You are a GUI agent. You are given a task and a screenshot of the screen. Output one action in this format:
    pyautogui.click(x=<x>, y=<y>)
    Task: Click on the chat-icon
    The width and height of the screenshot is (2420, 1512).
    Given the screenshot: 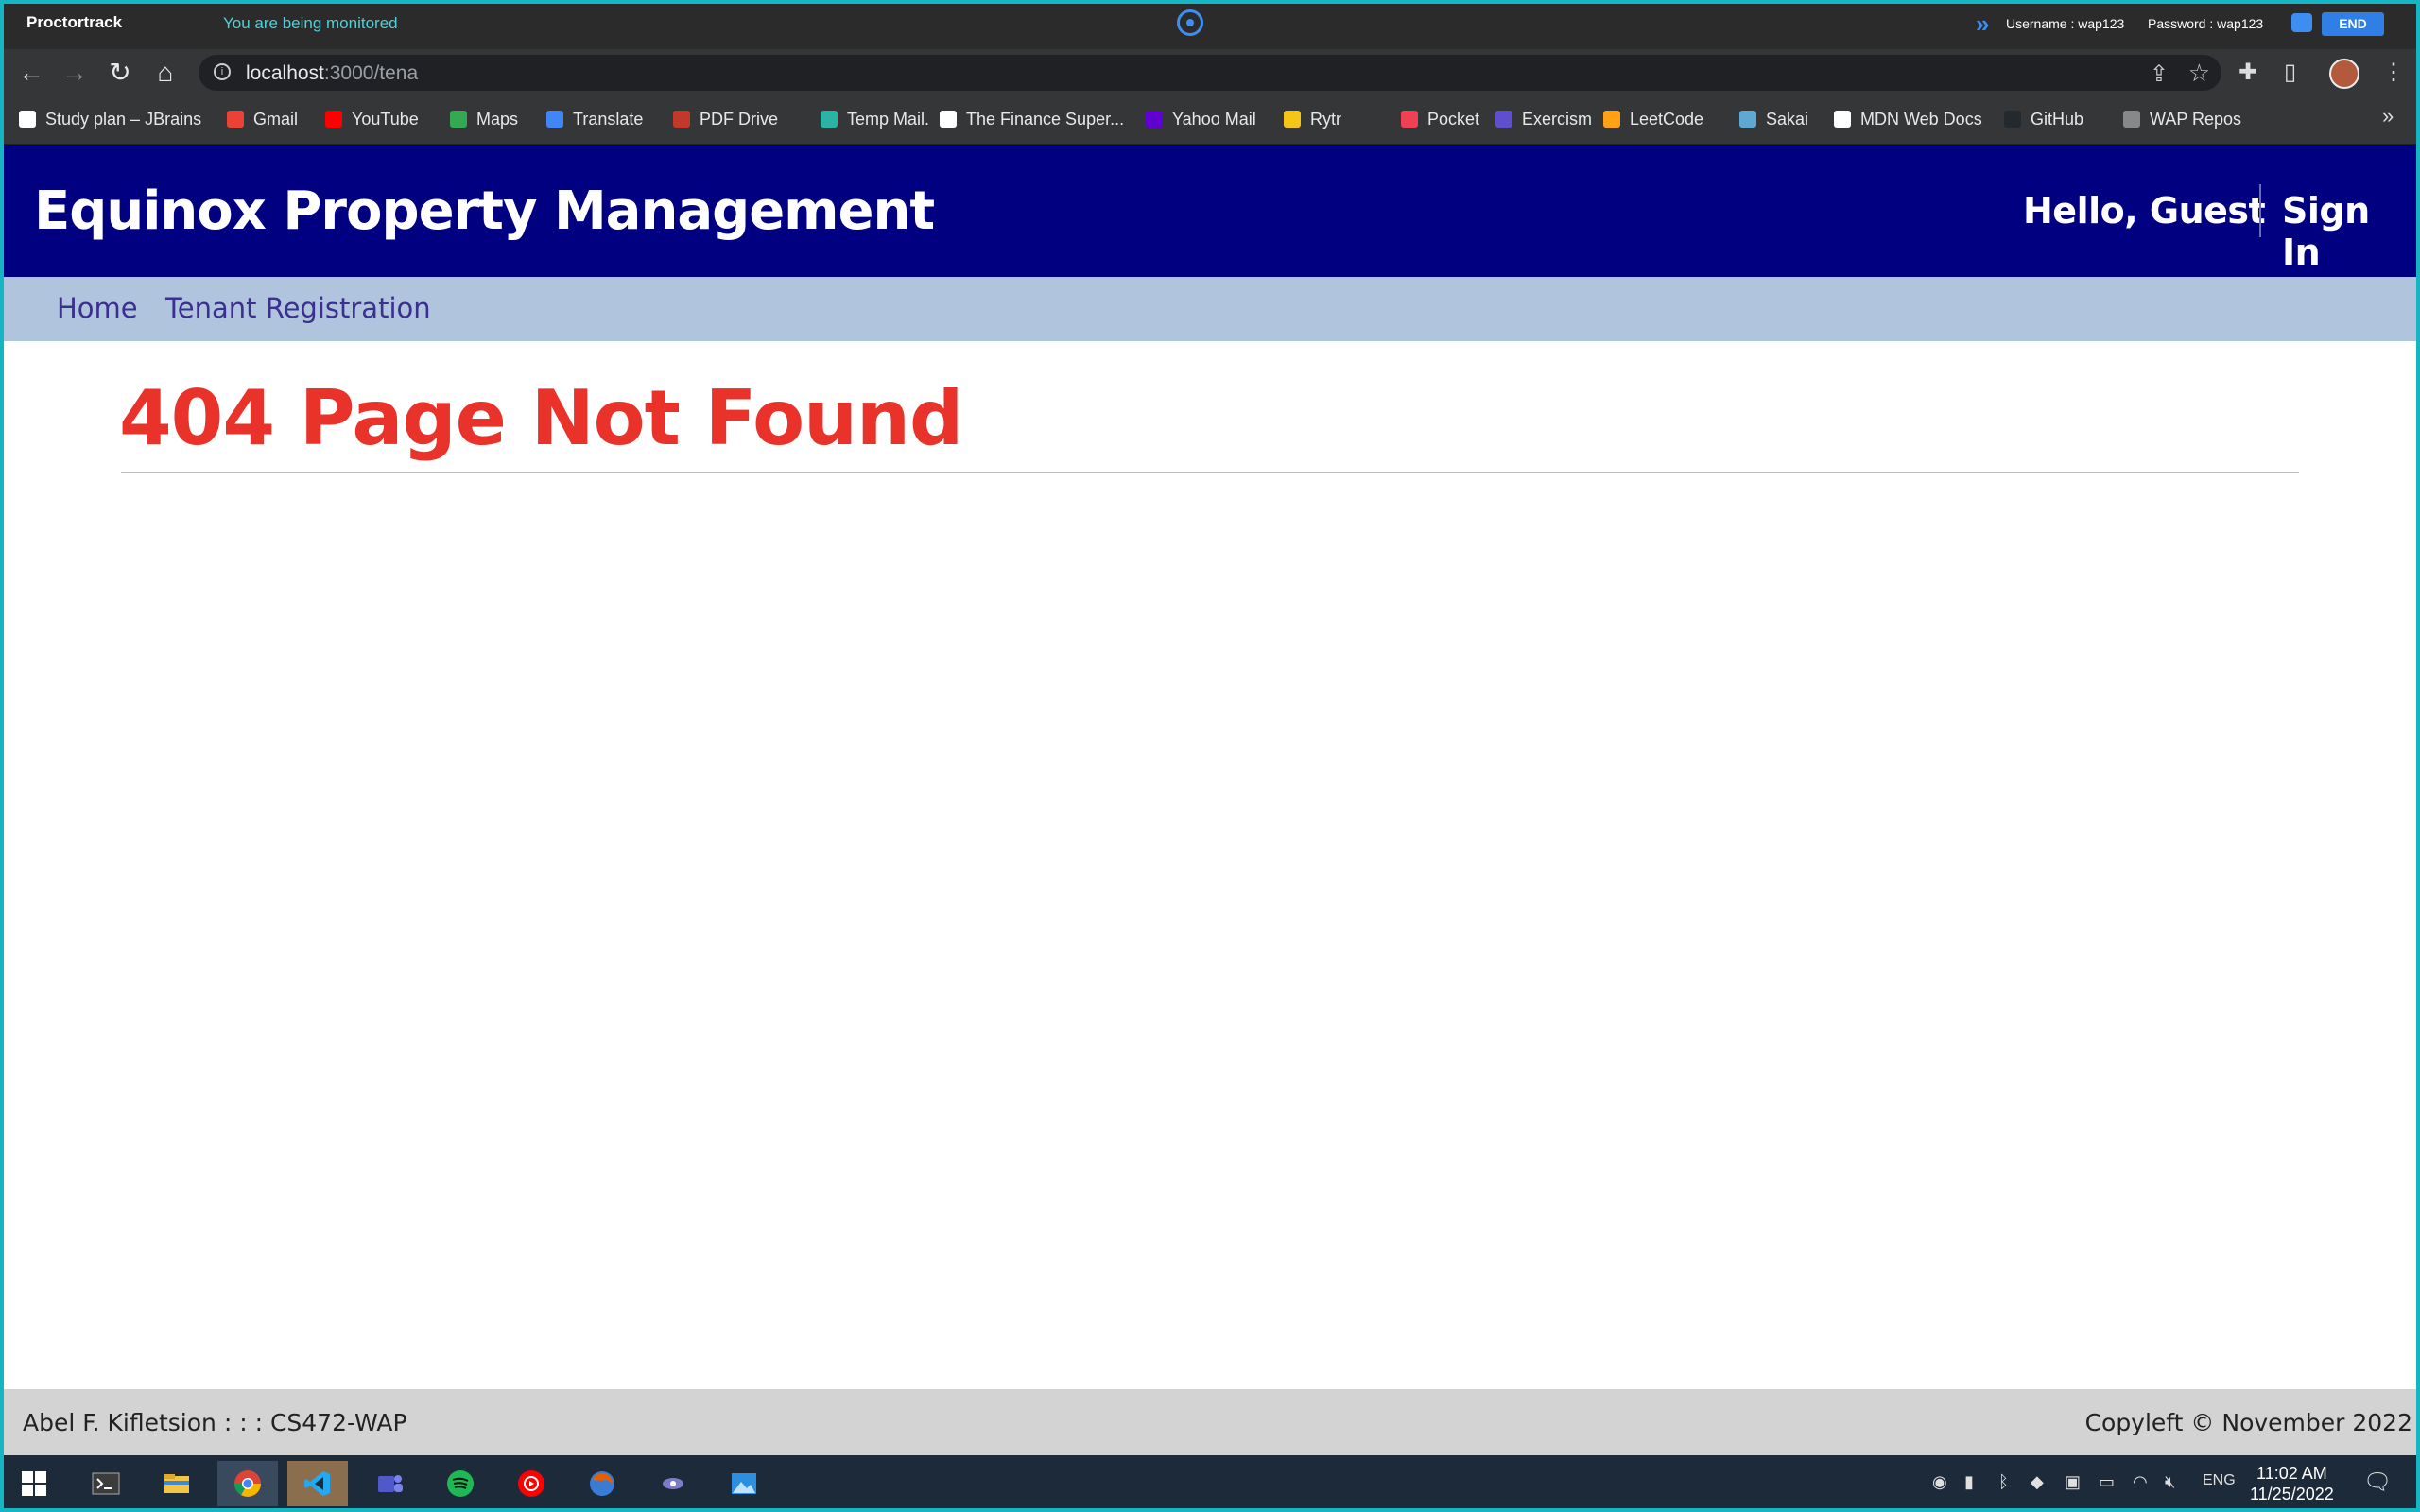 What is the action you would take?
    pyautogui.click(x=2301, y=22)
    